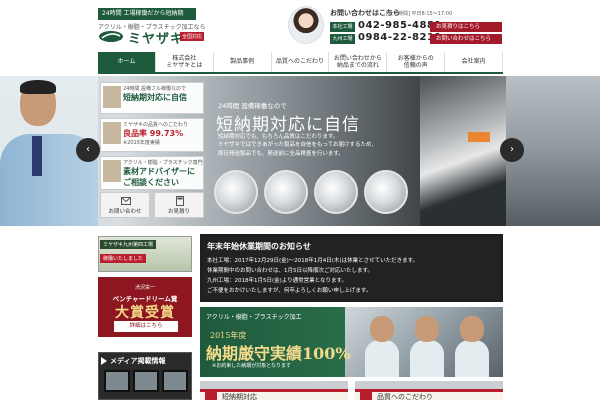 Image resolution: width=600 pixels, height=400 pixels. What do you see at coordinates (144, 288) in the screenshot?
I see `award-line1: 渋沢栄一` at bounding box center [144, 288].